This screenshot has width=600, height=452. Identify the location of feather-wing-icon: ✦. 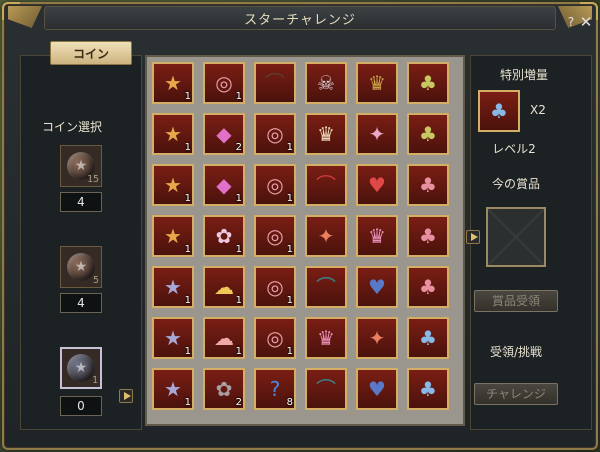
(377, 134).